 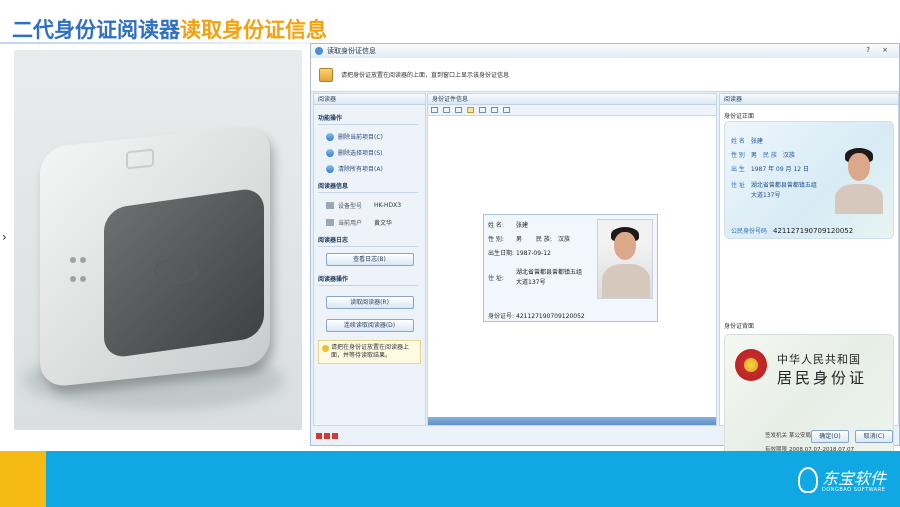 What do you see at coordinates (360, 169) in the screenshot?
I see `clear-all-label: 清除所有项目(A)` at bounding box center [360, 169].